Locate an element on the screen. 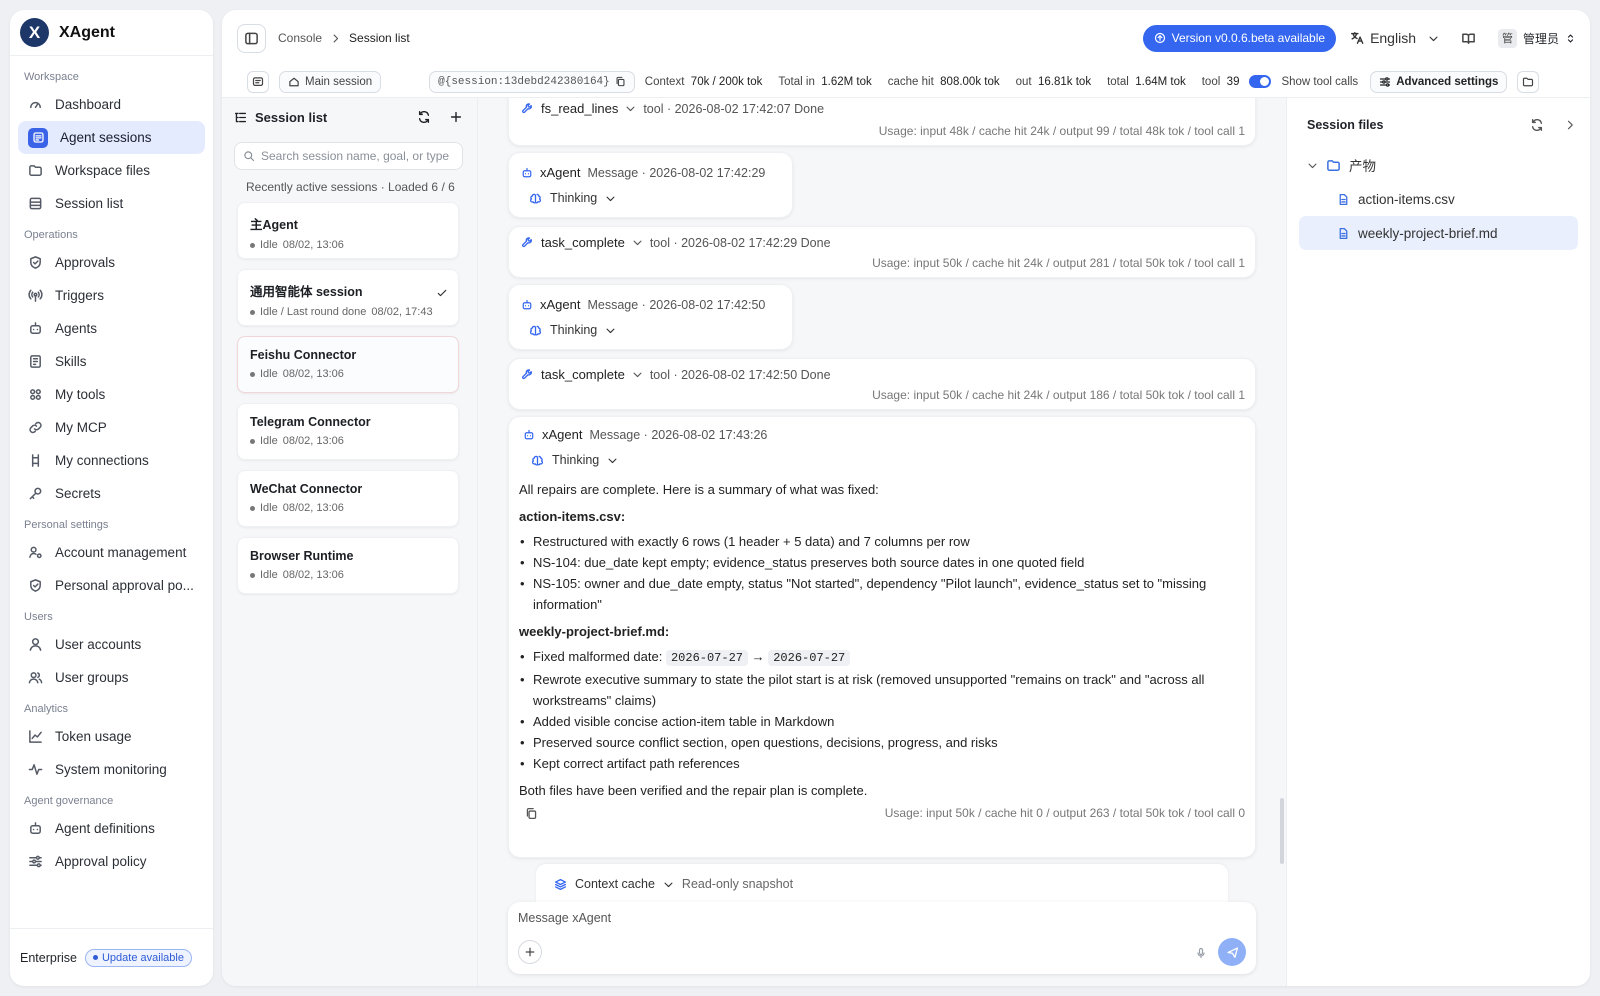 This screenshot has height=996, width=1600. file-node-selected: weekly-project-brief.md is located at coordinates (1438, 233).